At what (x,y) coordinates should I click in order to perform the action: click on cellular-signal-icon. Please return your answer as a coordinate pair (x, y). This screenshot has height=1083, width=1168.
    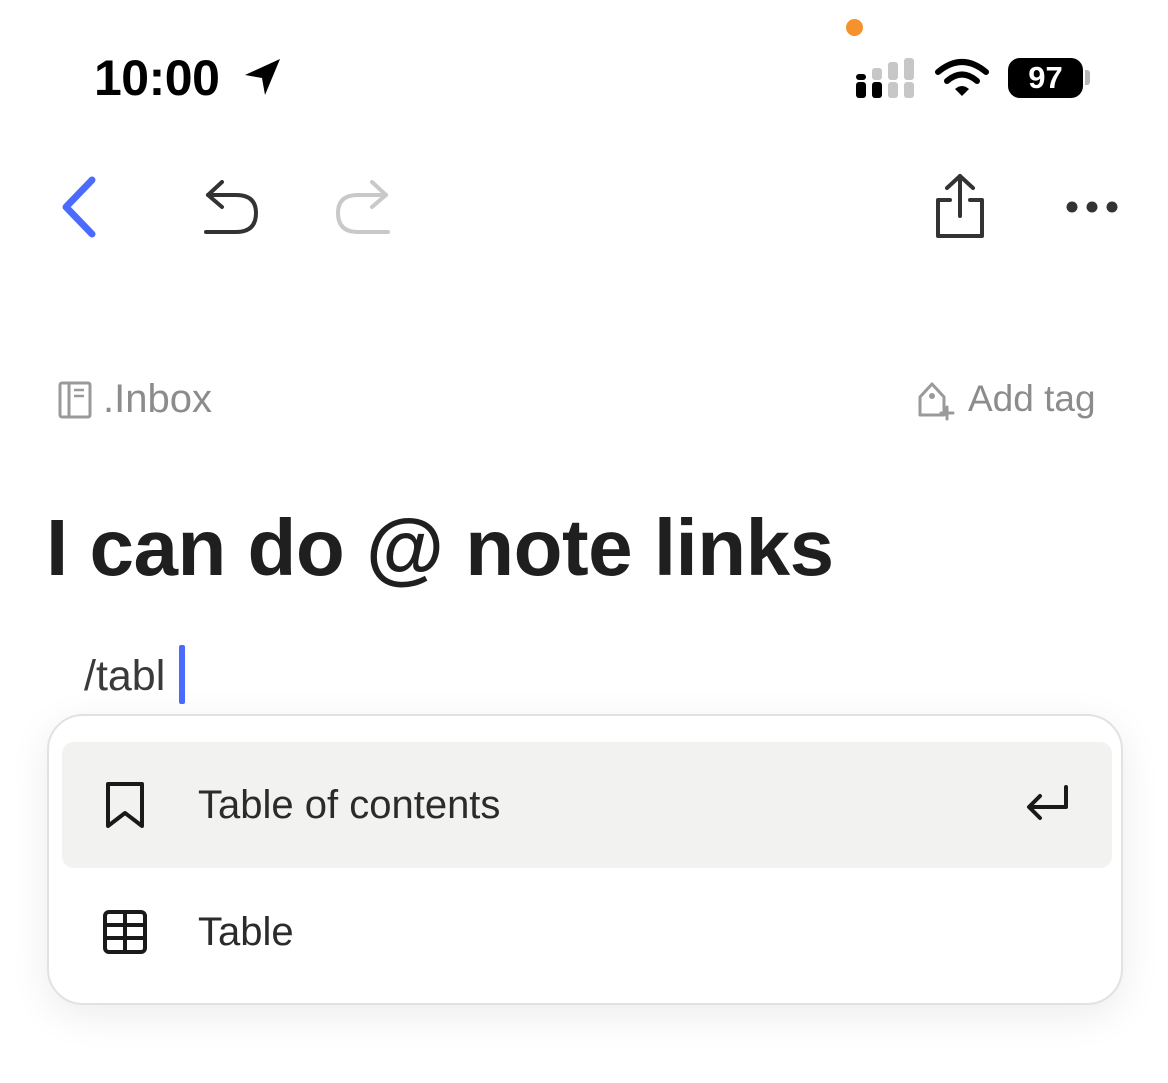
    Looking at the image, I should click on (885, 78).